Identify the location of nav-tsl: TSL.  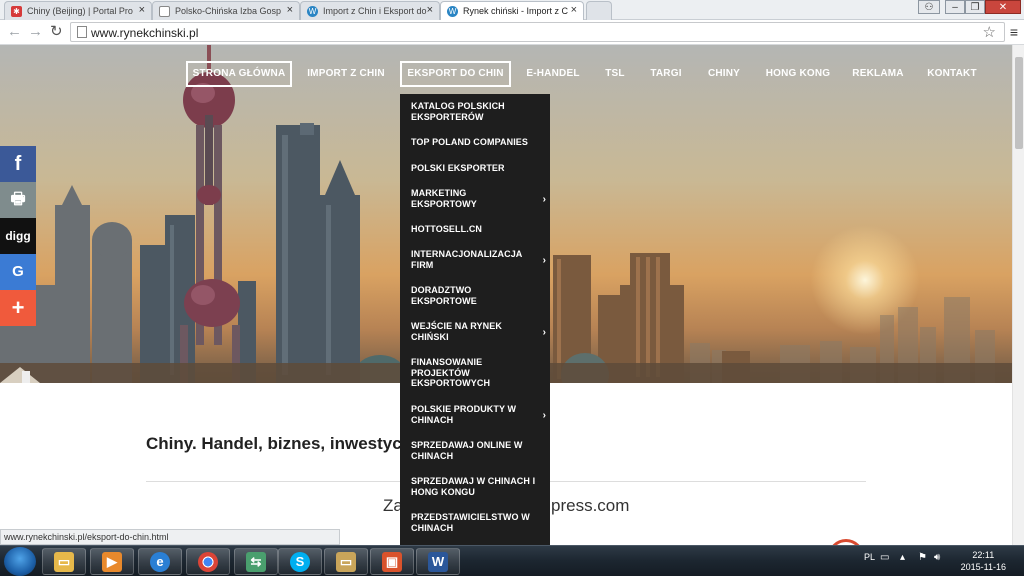
(615, 74).